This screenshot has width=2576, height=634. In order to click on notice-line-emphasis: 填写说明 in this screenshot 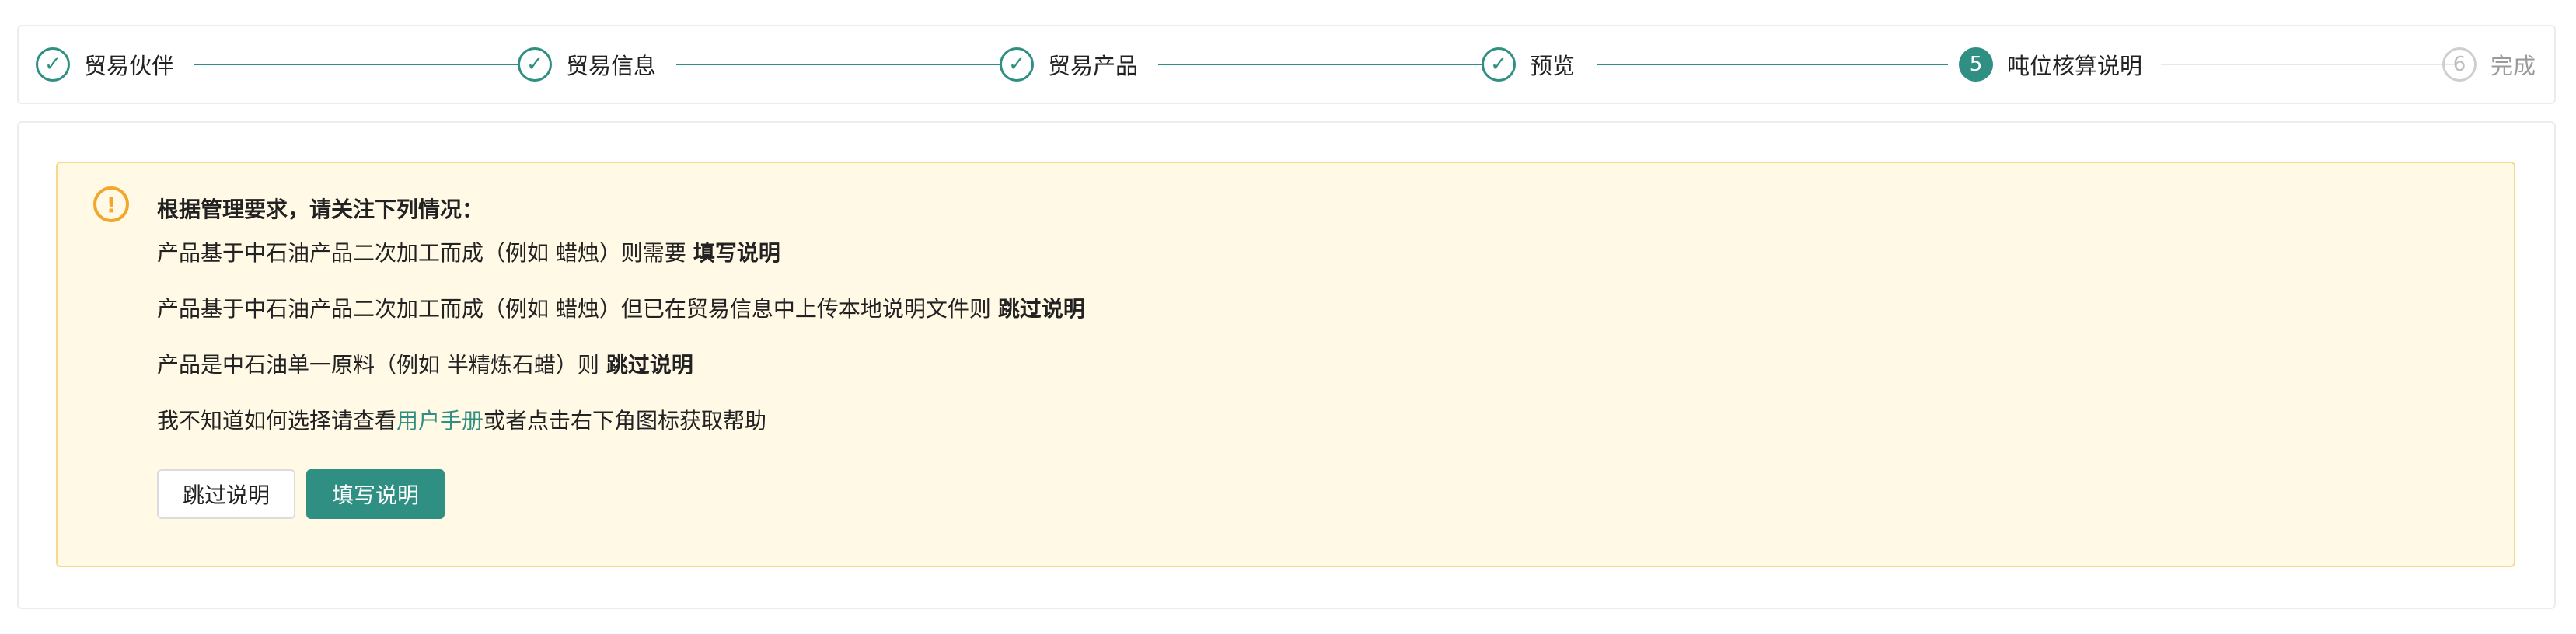, I will do `click(737, 253)`.